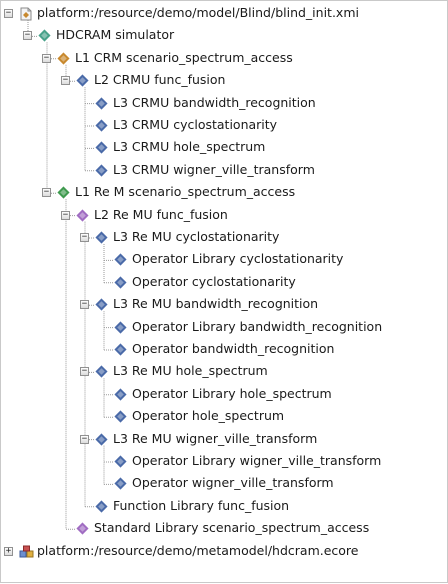 The height and width of the screenshot is (584, 448). Describe the element at coordinates (232, 393) in the screenshot. I see `tree-node-label: Operator Library hole_spectrum` at that location.